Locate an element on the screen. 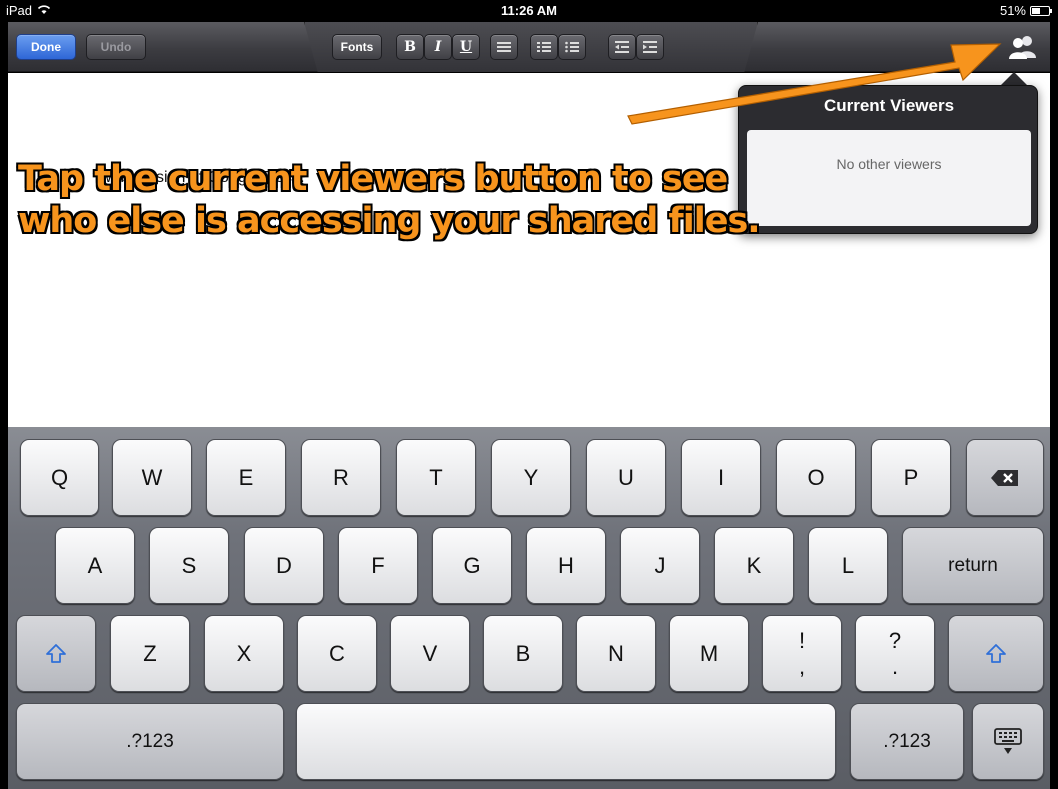 This screenshot has width=1058, height=789. italic-button: I is located at coordinates (438, 47).